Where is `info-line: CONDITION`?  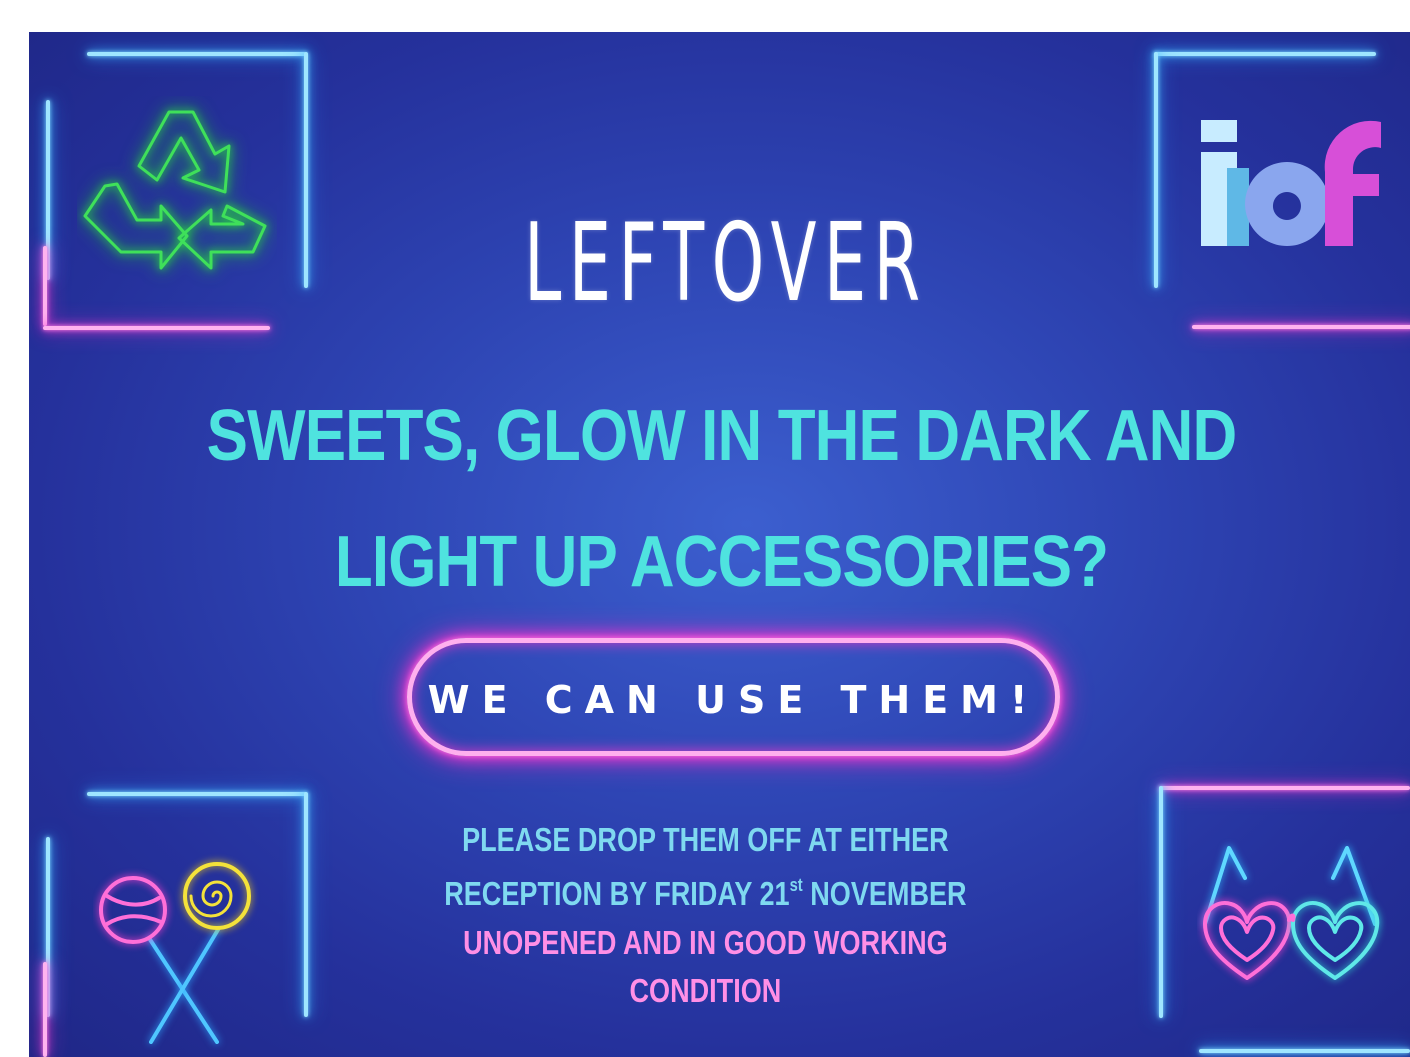 info-line: CONDITION is located at coordinates (705, 990).